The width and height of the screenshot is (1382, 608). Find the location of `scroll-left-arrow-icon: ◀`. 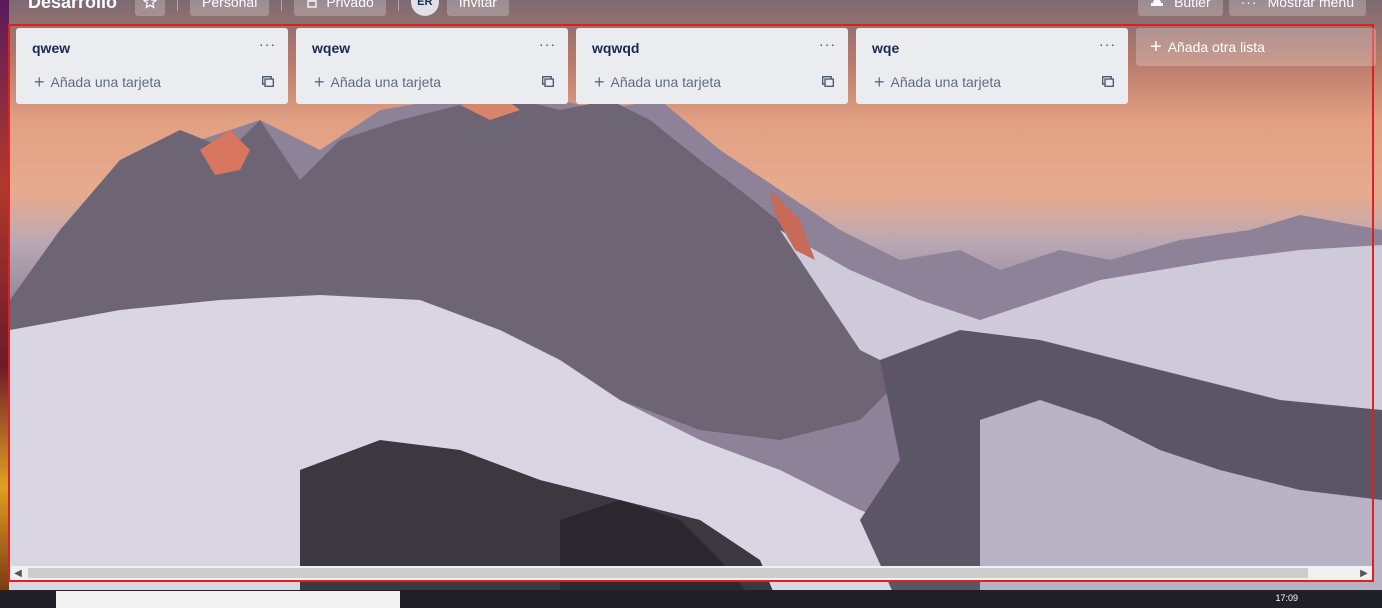

scroll-left-arrow-icon: ◀ is located at coordinates (18, 573).